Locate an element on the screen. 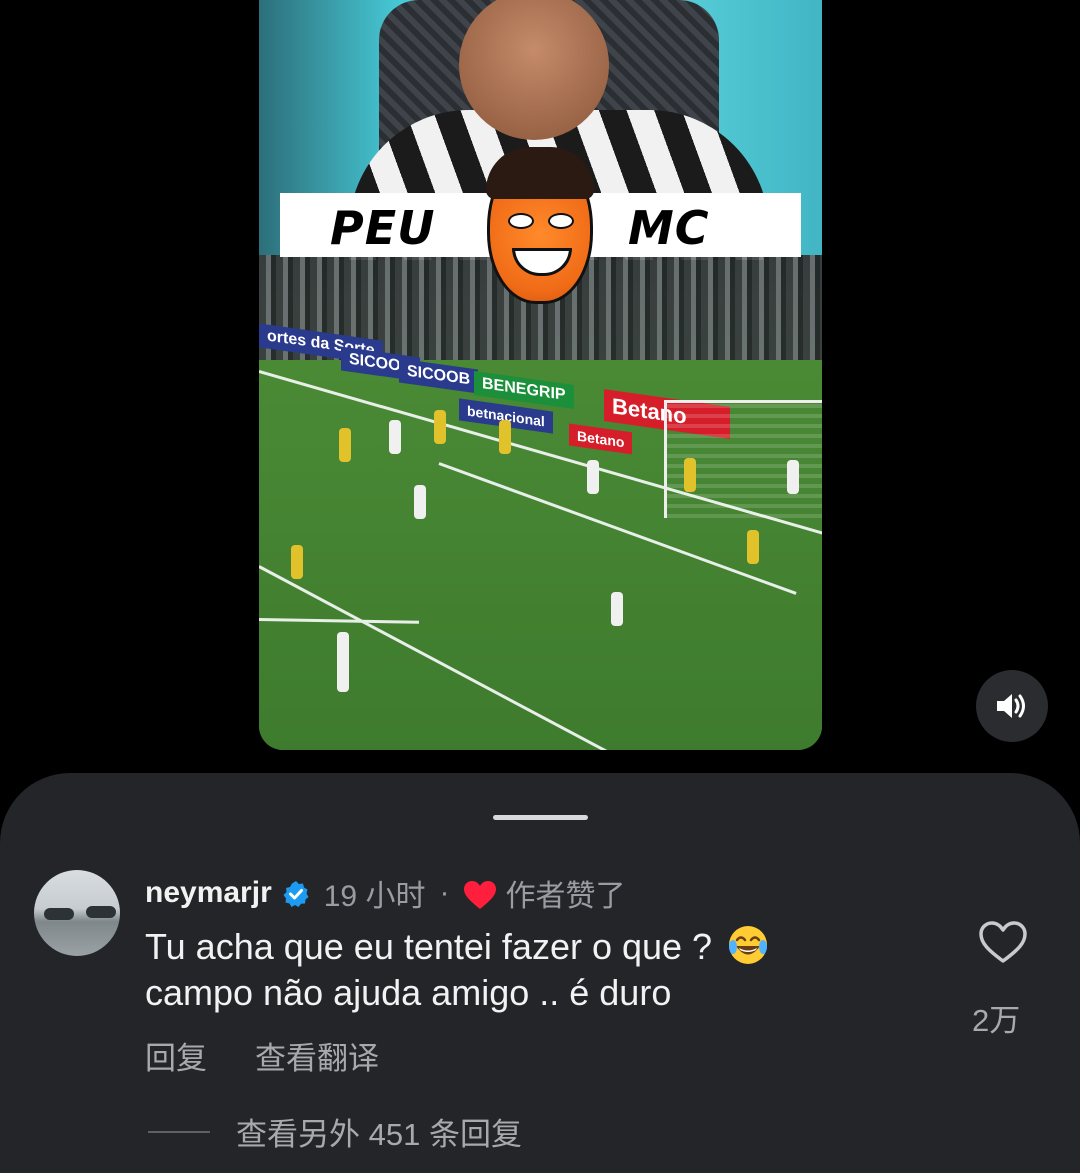 This screenshot has width=1080, height=1173. heart-outline-icon is located at coordinates (1003, 942).